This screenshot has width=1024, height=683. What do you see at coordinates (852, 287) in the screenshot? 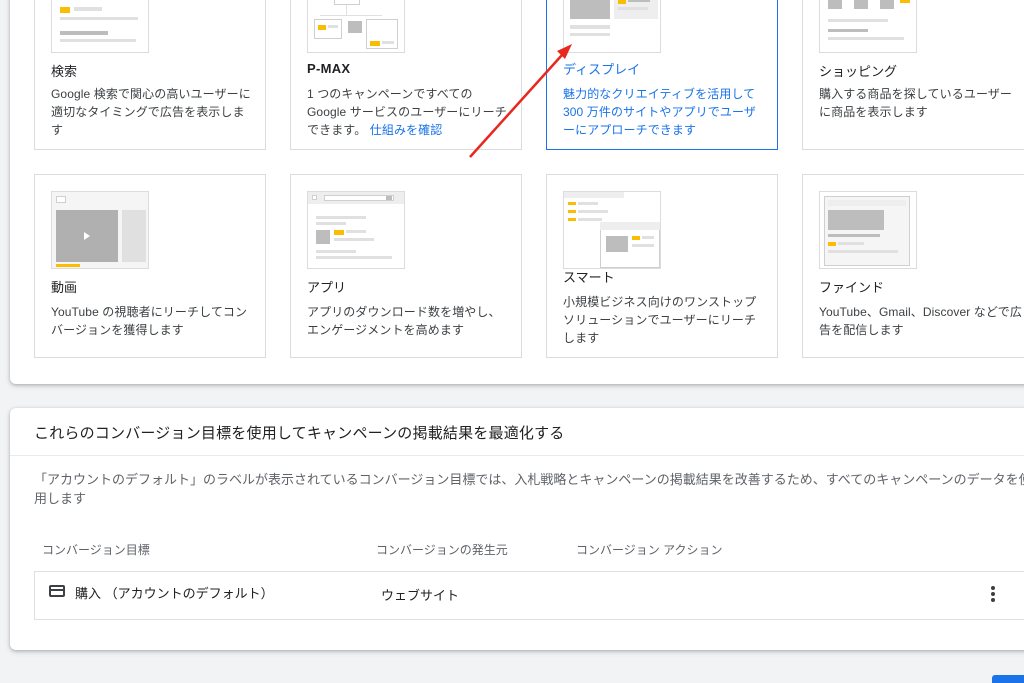
I see `card-title: ファインド` at bounding box center [852, 287].